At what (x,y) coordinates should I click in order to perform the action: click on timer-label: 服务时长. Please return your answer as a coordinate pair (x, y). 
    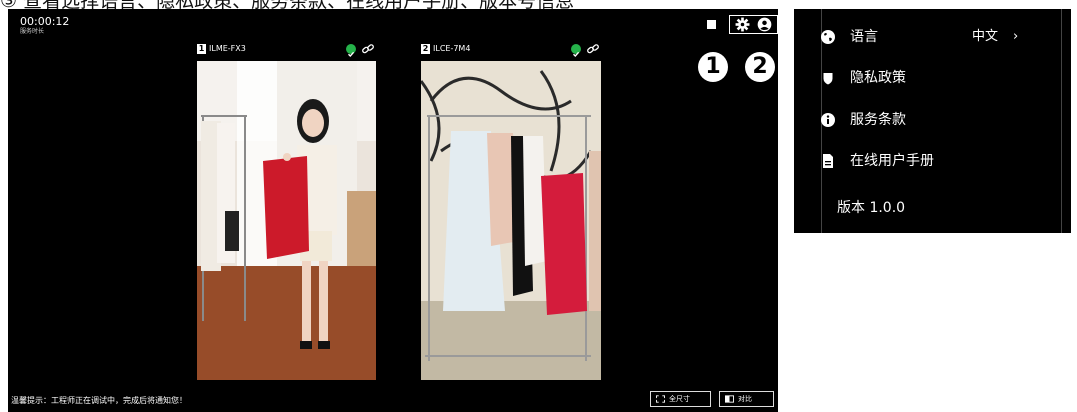
    Looking at the image, I should click on (32, 31).